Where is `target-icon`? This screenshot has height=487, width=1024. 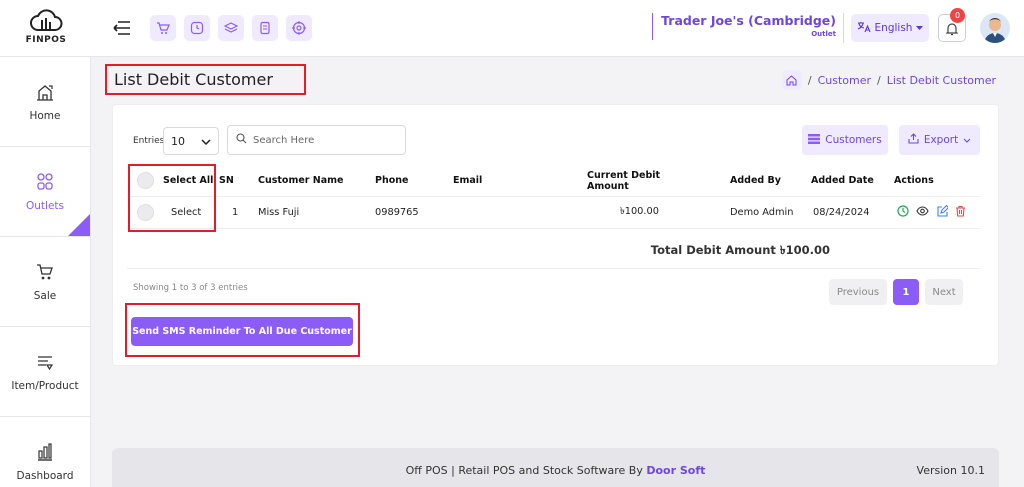 target-icon is located at coordinates (299, 28).